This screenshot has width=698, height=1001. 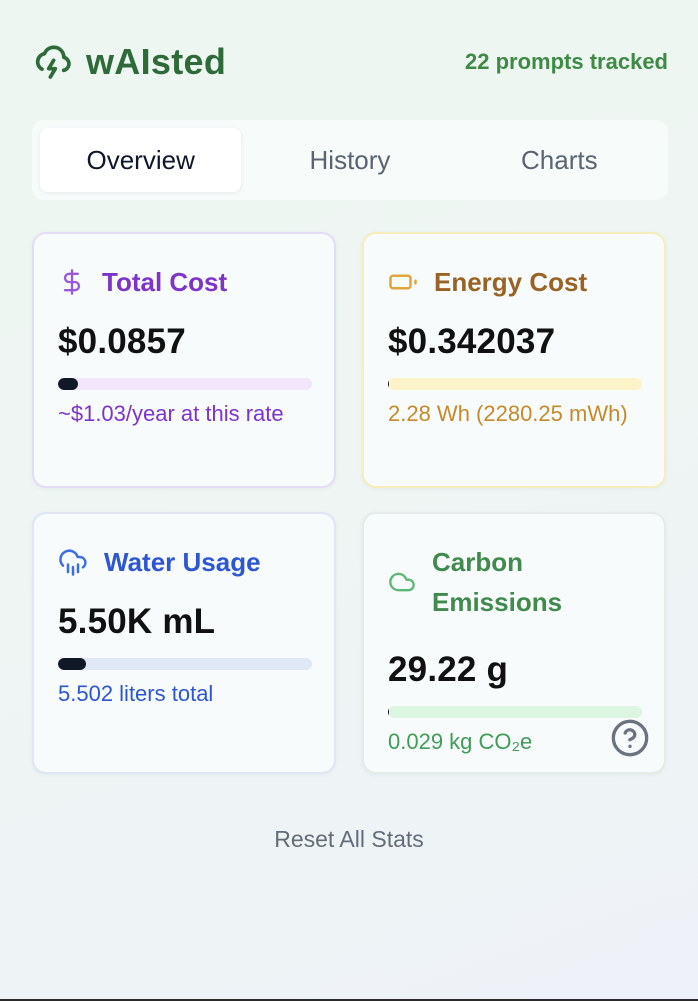 What do you see at coordinates (185, 664) in the screenshot?
I see `water-usage-progress-bar` at bounding box center [185, 664].